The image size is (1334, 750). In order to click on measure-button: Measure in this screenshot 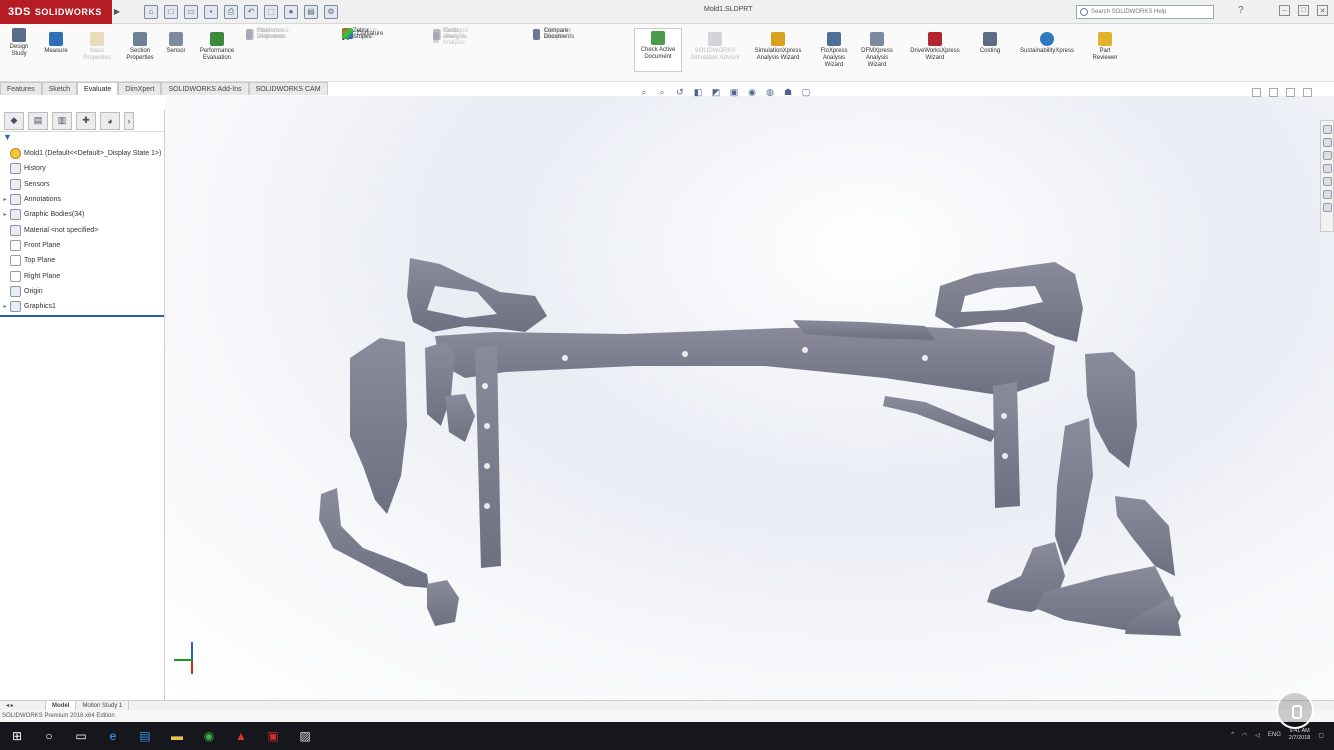, I will do `click(56, 43)`.